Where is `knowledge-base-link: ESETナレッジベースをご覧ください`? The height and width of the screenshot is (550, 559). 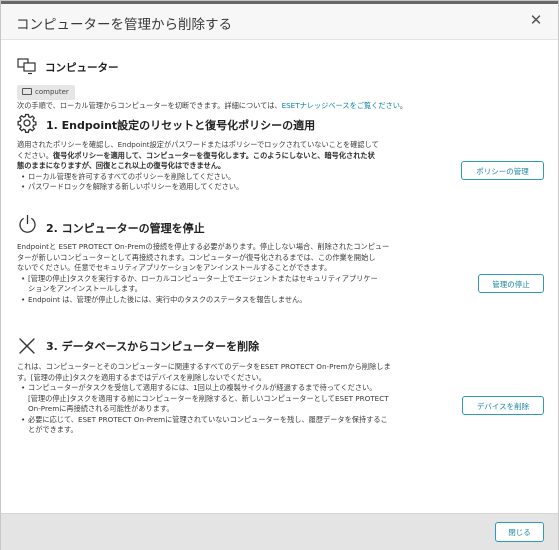
knowledge-base-link: ESETナレッジベースをご覧ください is located at coordinates (341, 105).